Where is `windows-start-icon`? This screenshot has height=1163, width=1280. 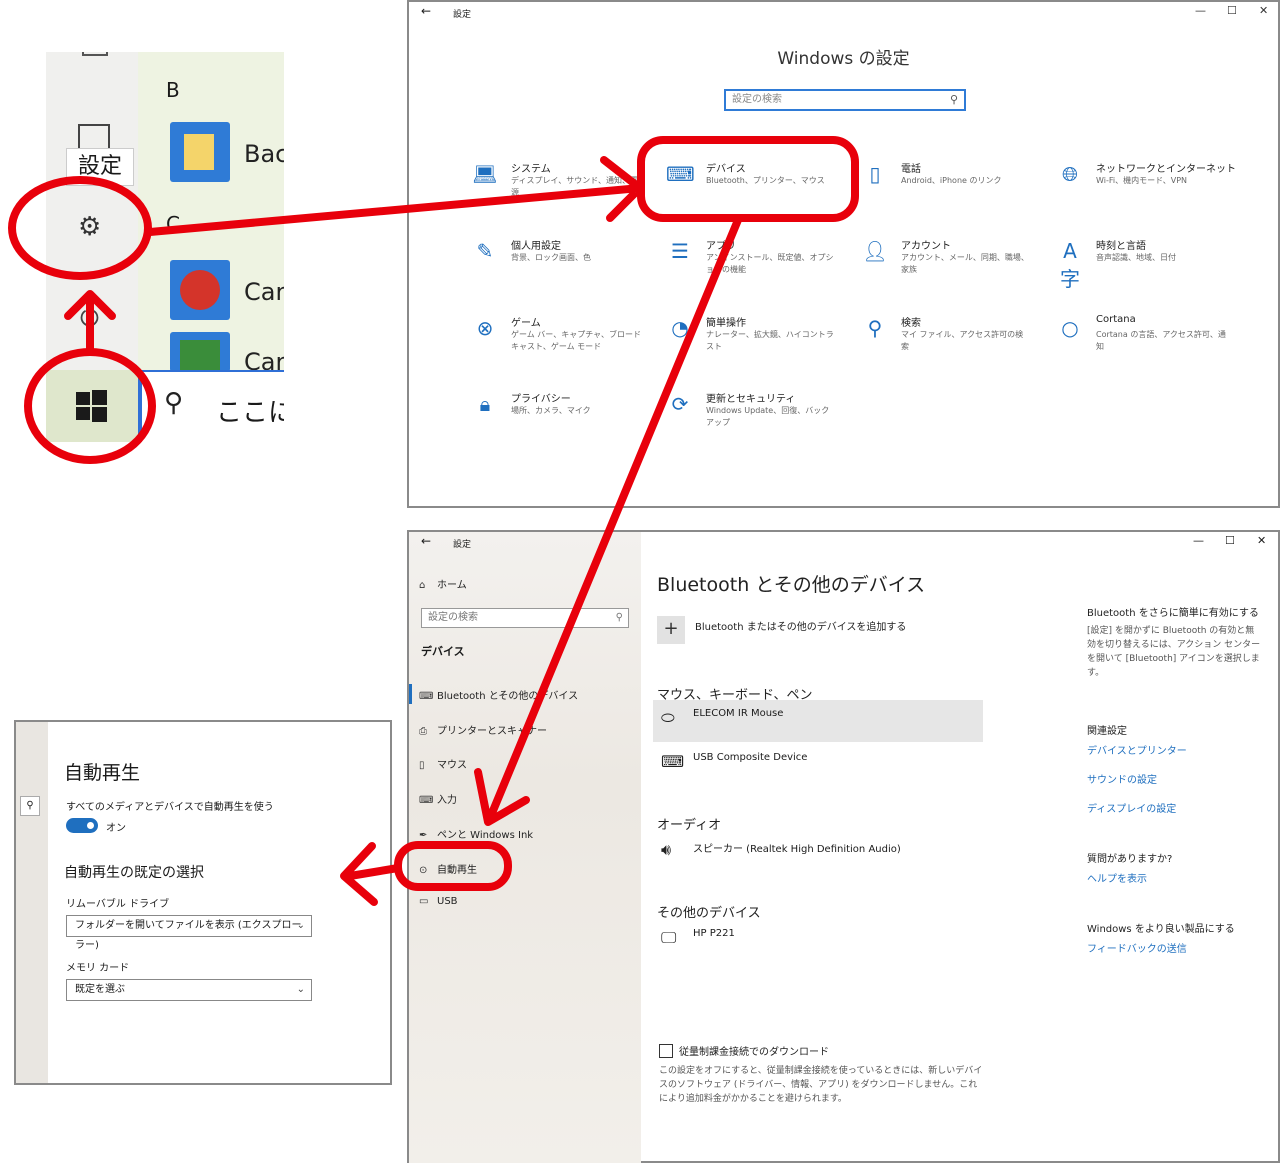
windows-start-icon is located at coordinates (92, 406).